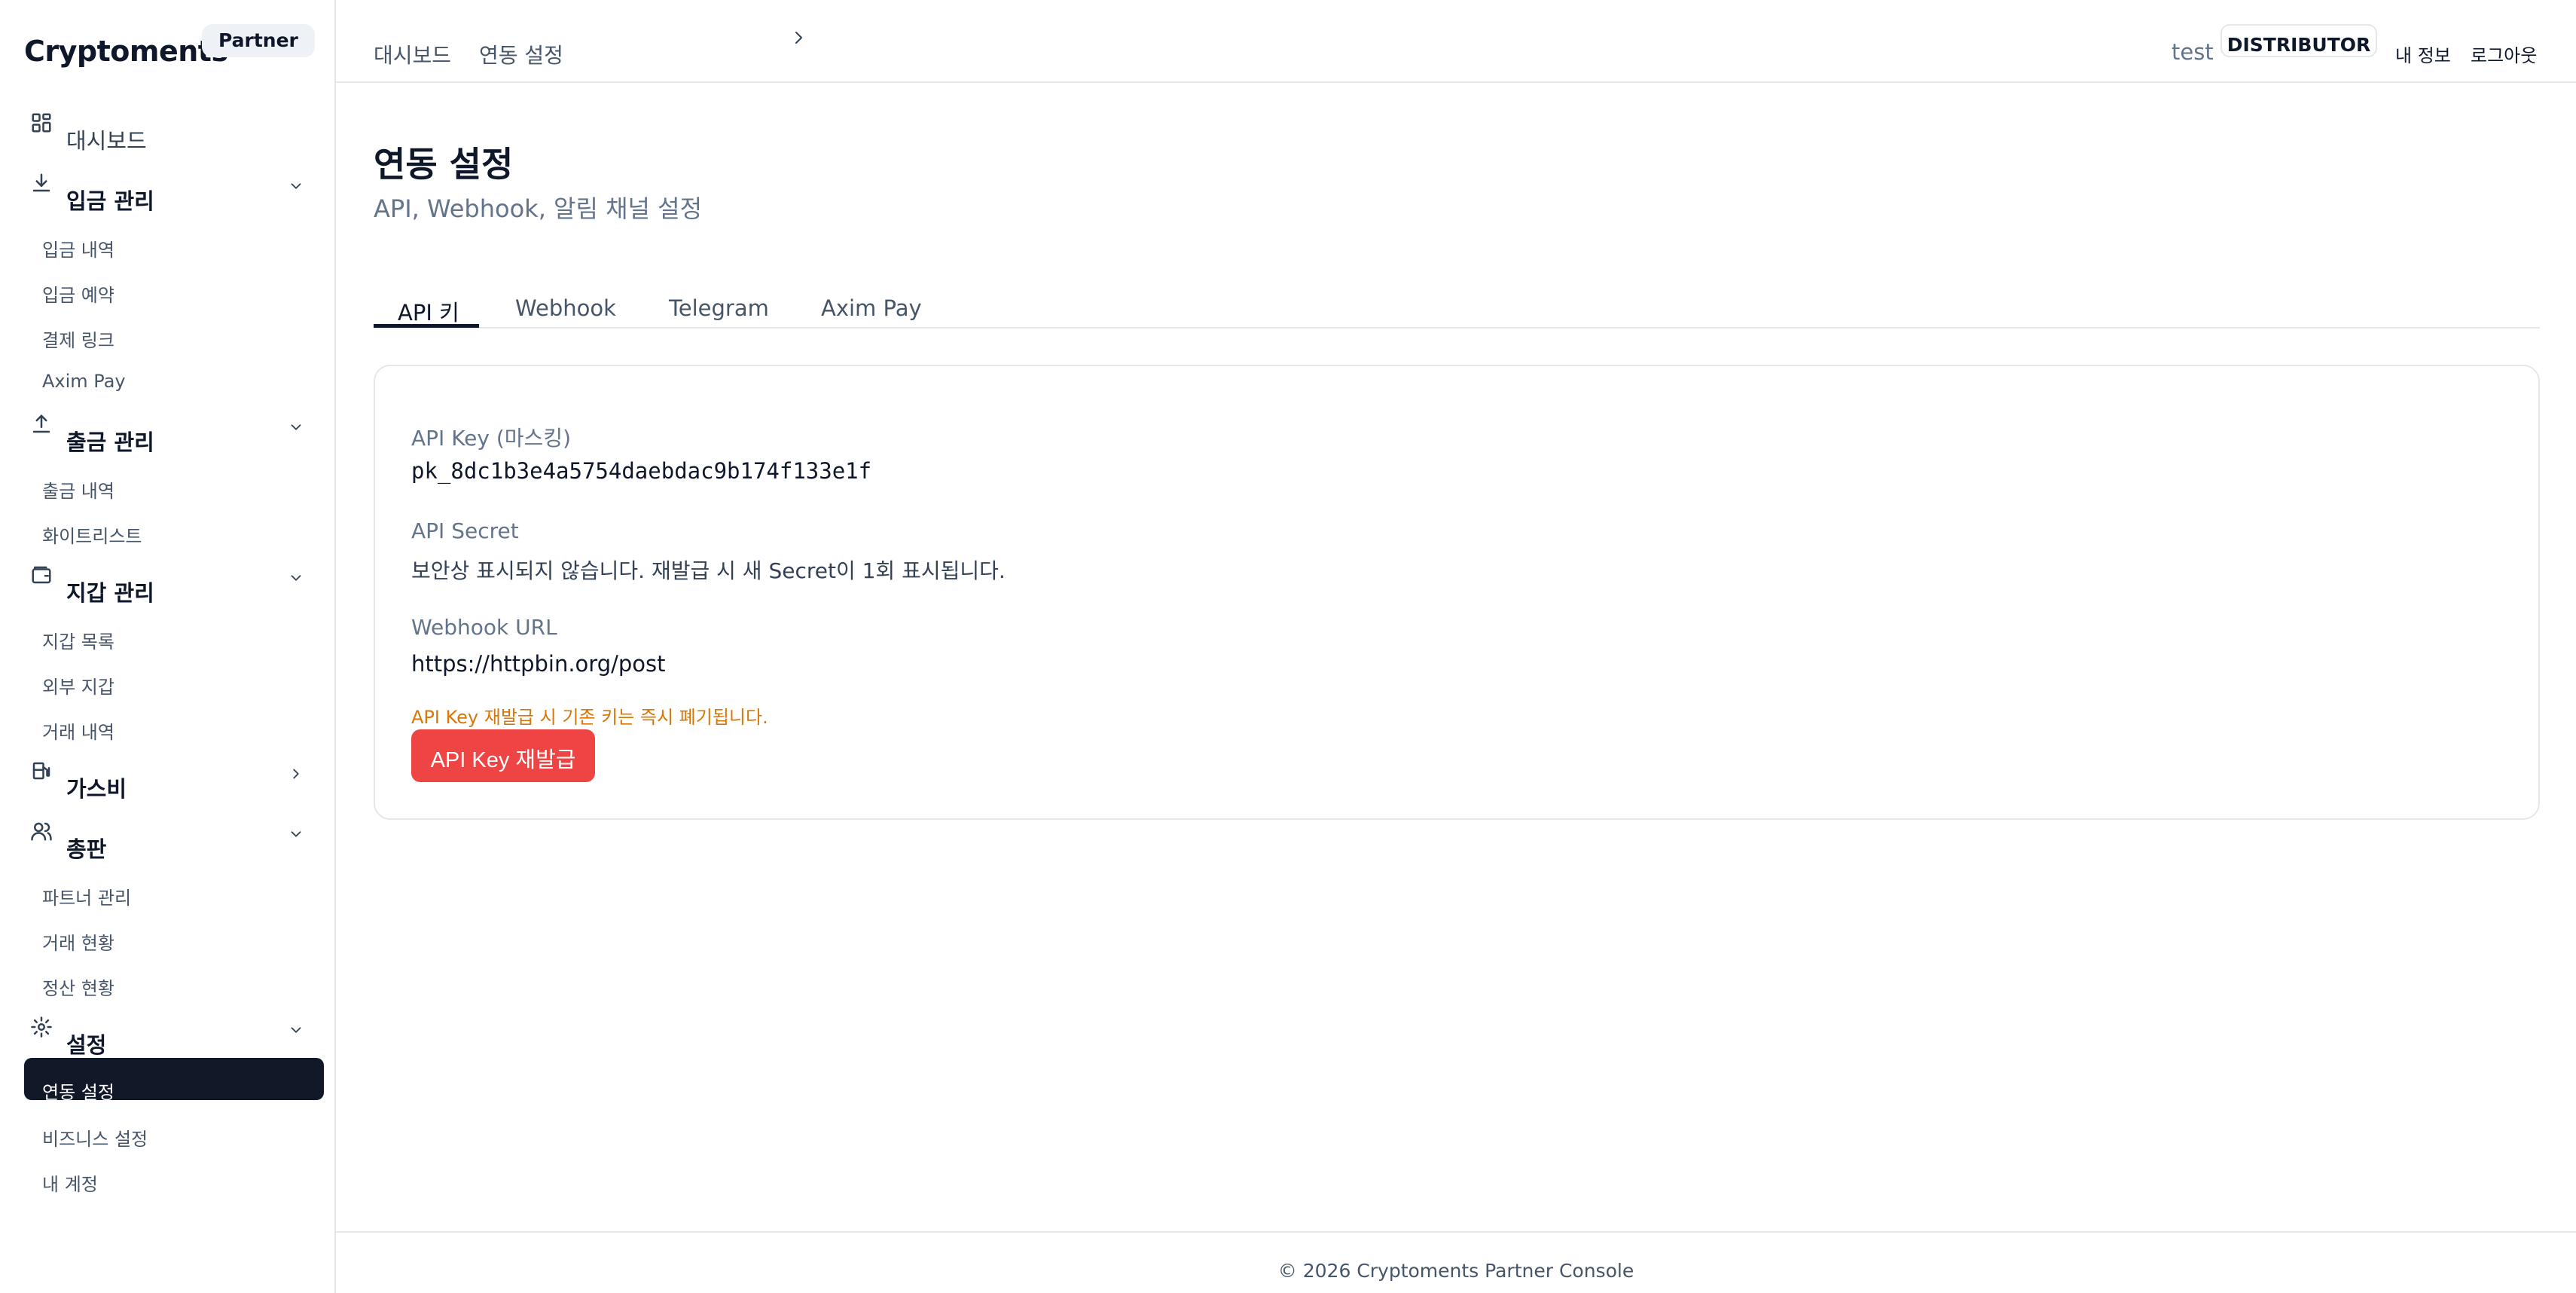 The width and height of the screenshot is (2576, 1293). Describe the element at coordinates (503, 755) in the screenshot. I see `reissue-api-key-button: API Key 재발급` at that location.